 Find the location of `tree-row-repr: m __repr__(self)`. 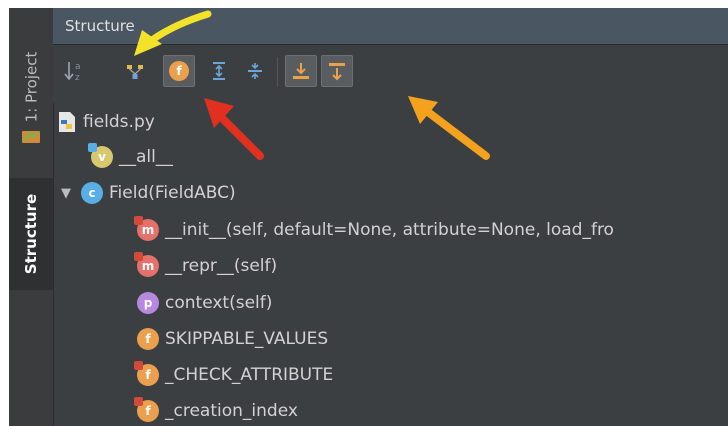

tree-row-repr: m __repr__(self) is located at coordinates (206, 266).